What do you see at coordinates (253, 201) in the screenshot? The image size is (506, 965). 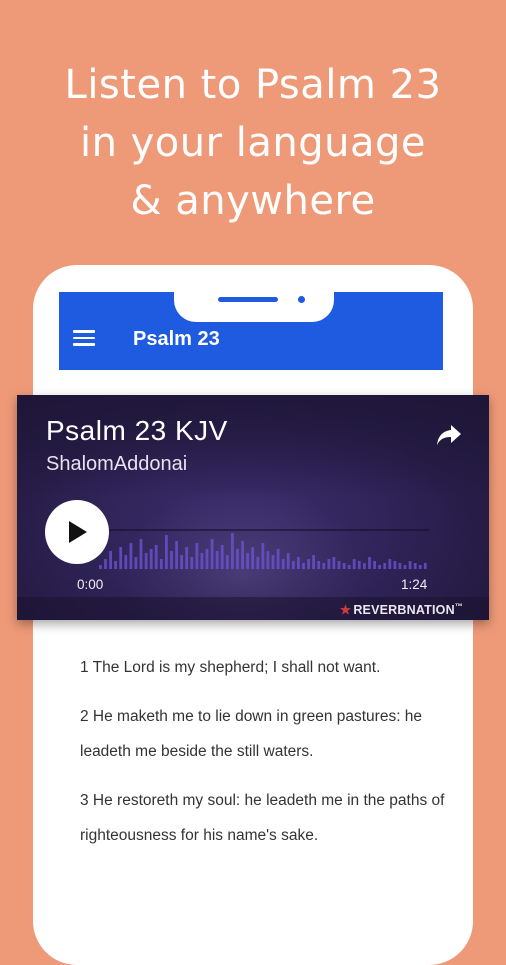 I see `promo-line-3: & anywhere` at bounding box center [253, 201].